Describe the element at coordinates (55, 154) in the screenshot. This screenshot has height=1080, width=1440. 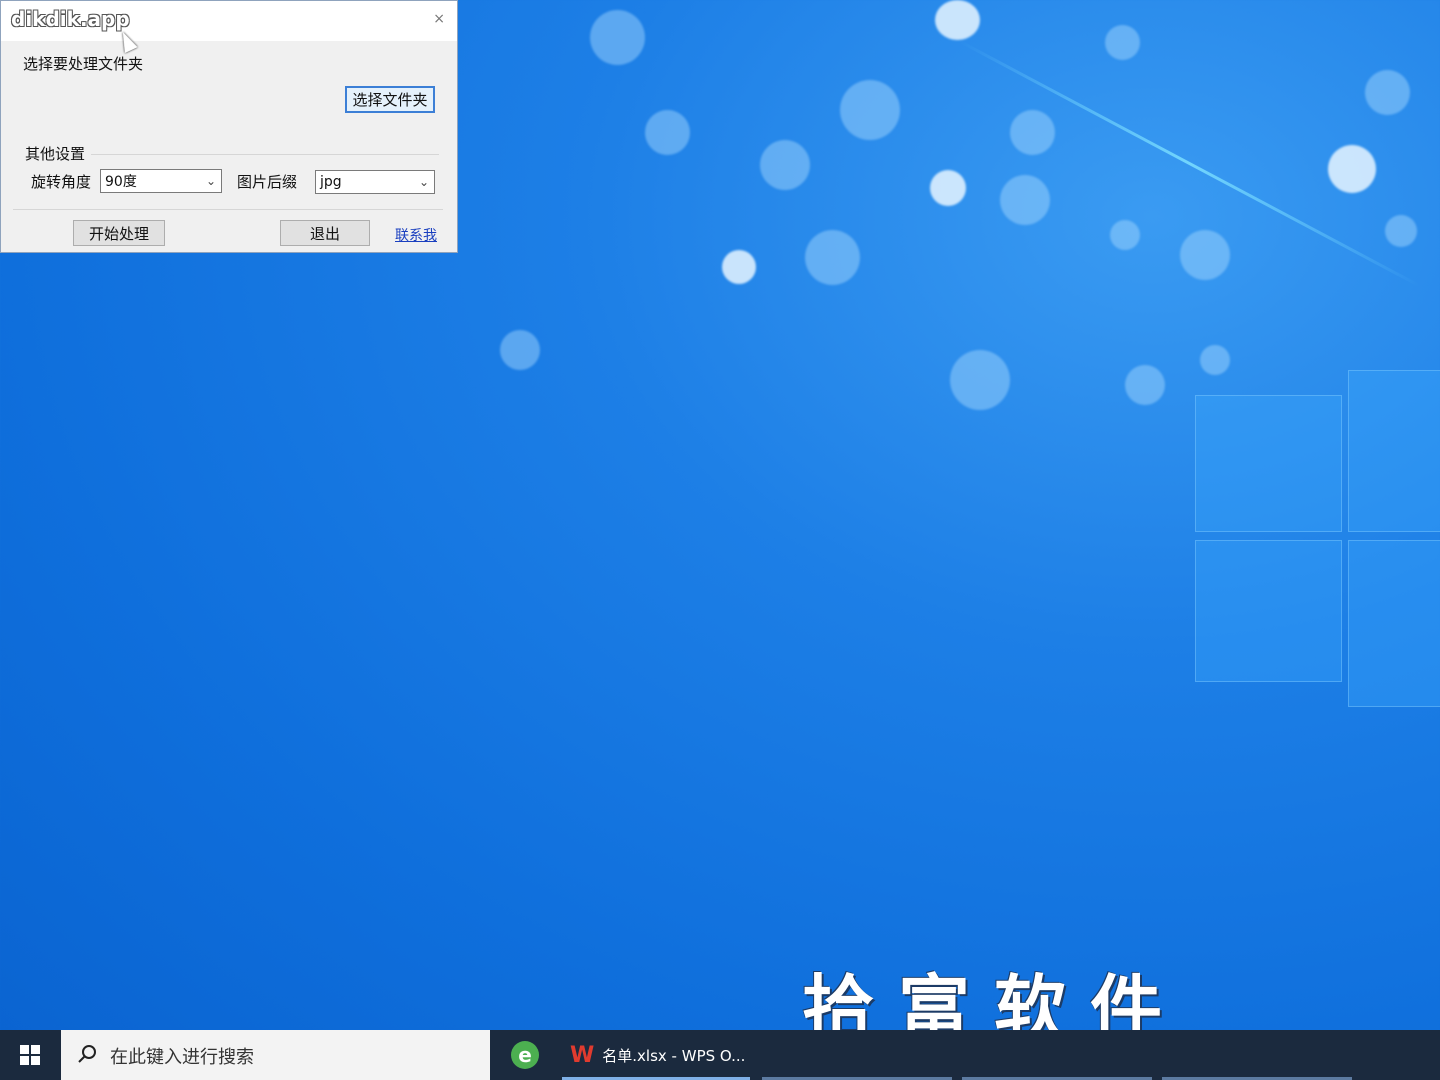
I see `other-settings-label: 其他设置` at that location.